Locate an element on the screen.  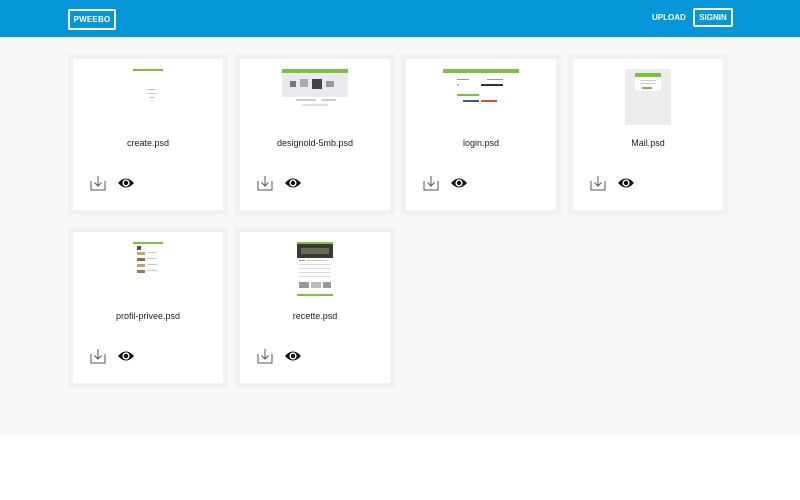
file-card: login.psd is located at coordinates (481, 134).